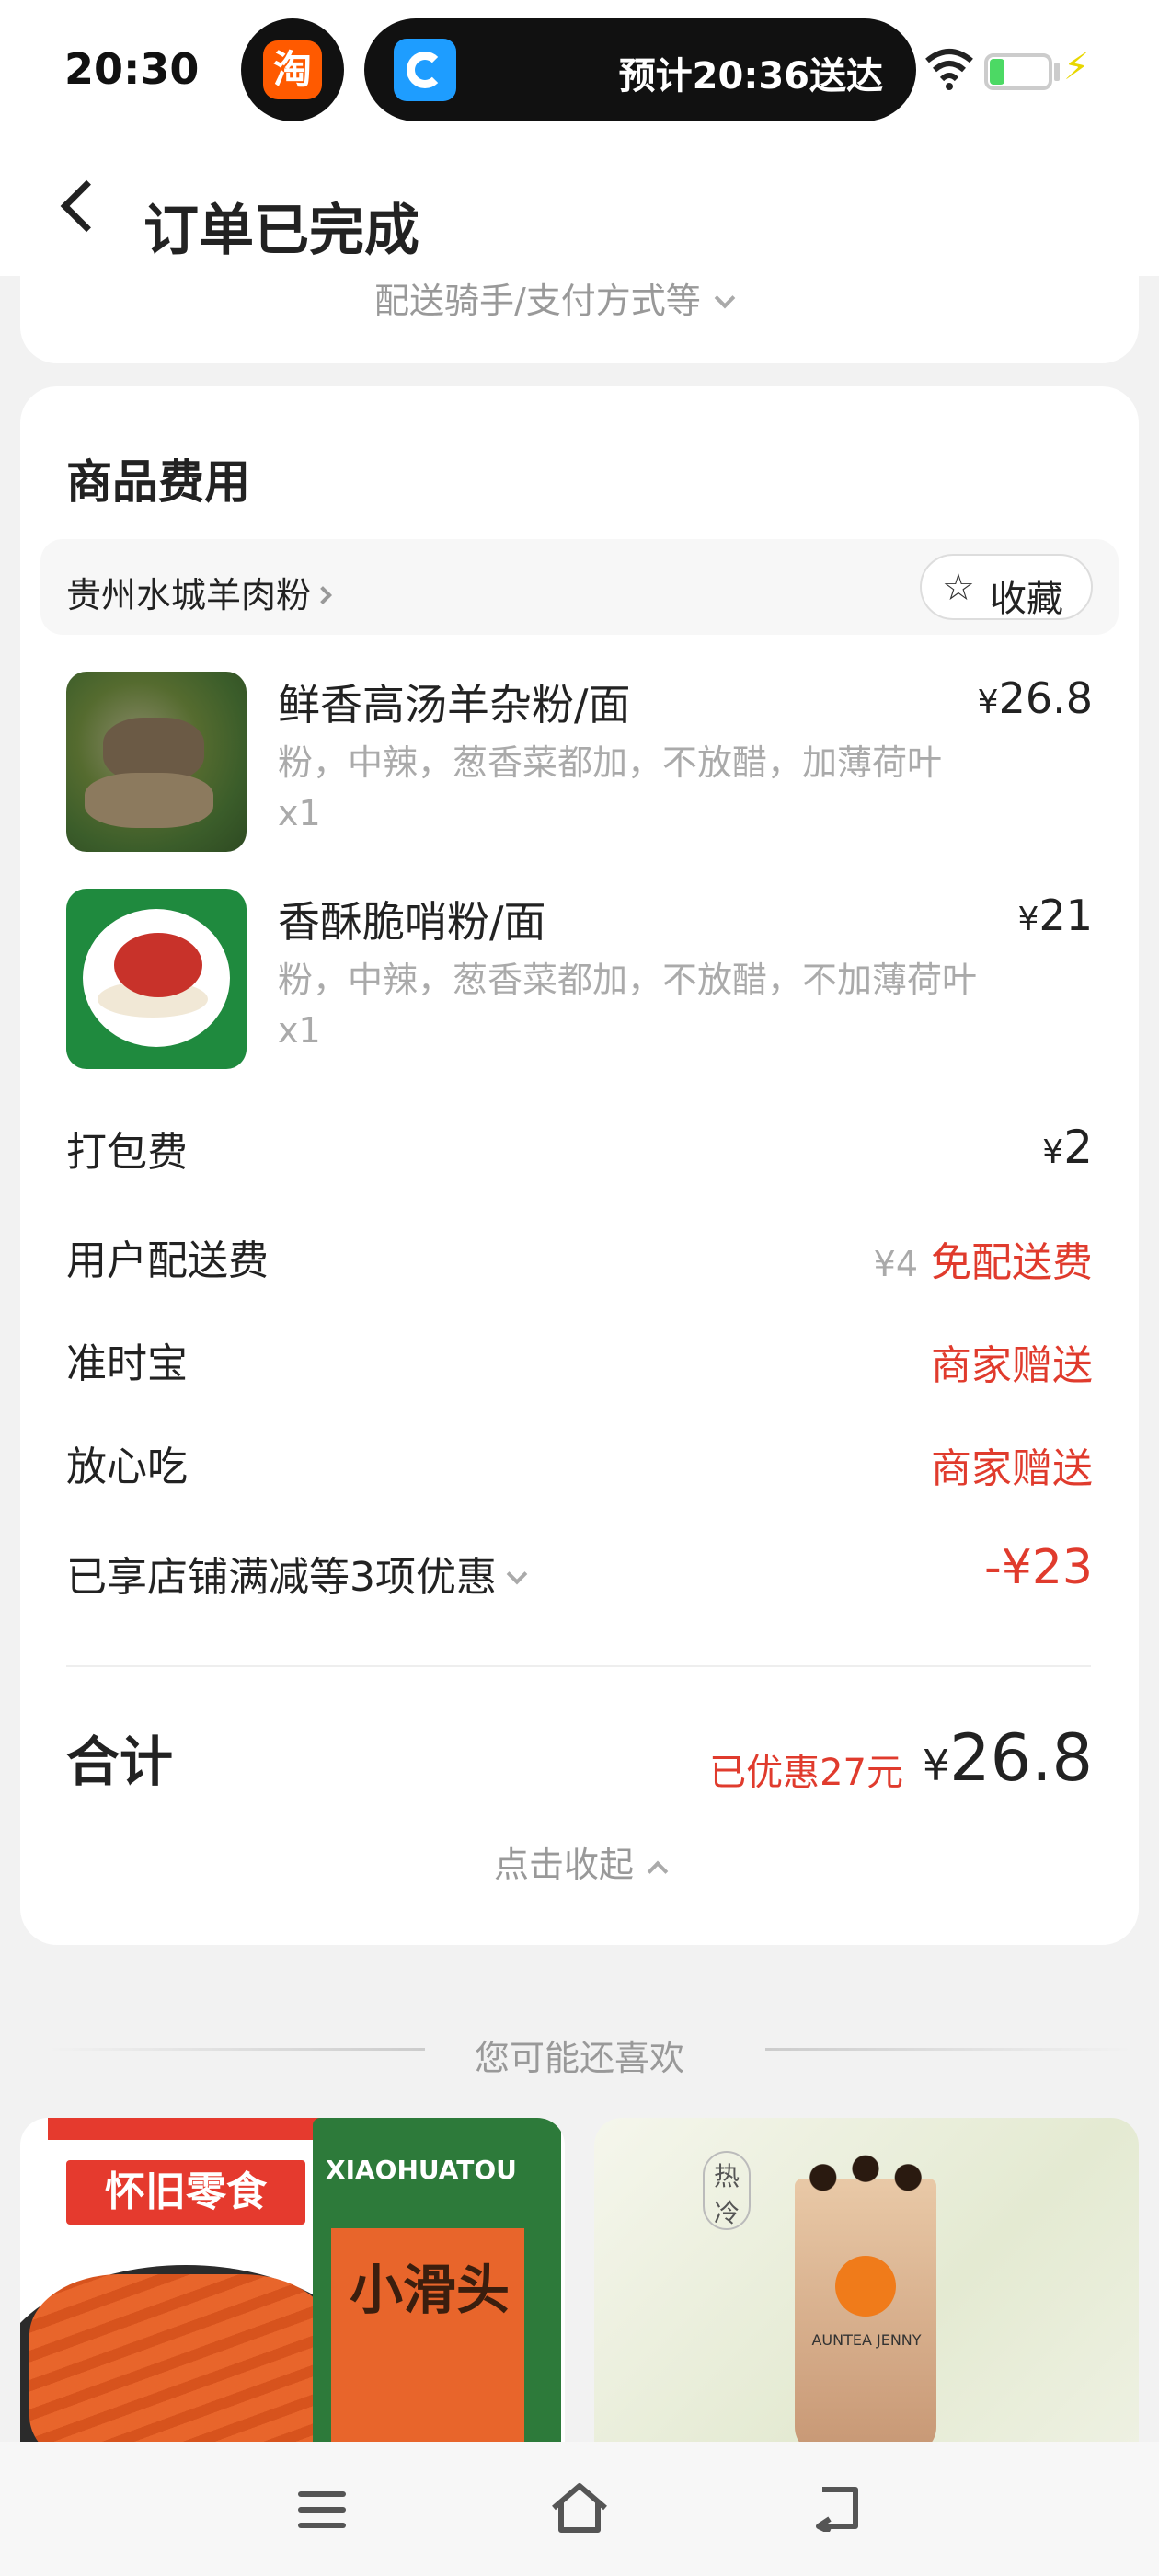  Describe the element at coordinates (127, 1466) in the screenshot. I see `safe-eat-label: 放心吃` at that location.